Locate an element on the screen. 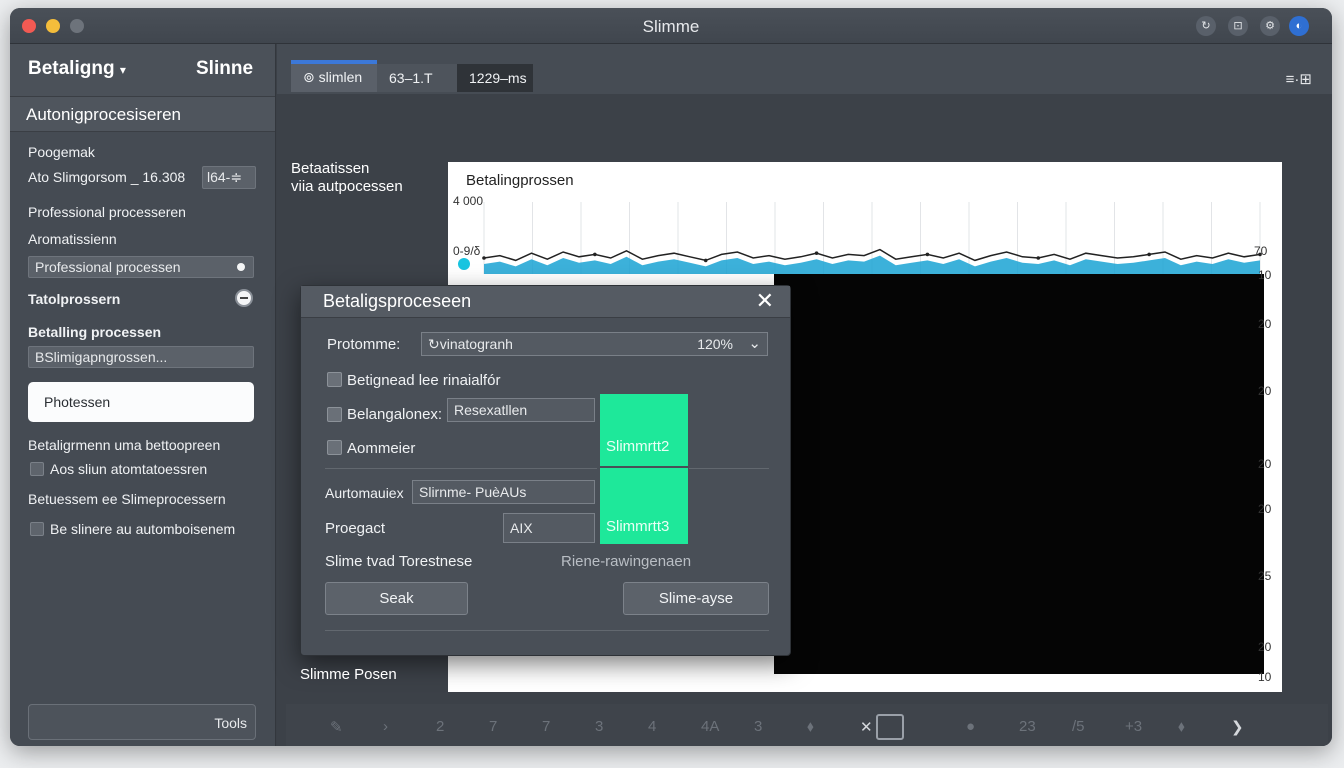 The height and width of the screenshot is (768, 1344). y-tick-right-1: 10 is located at coordinates (1265, 275).